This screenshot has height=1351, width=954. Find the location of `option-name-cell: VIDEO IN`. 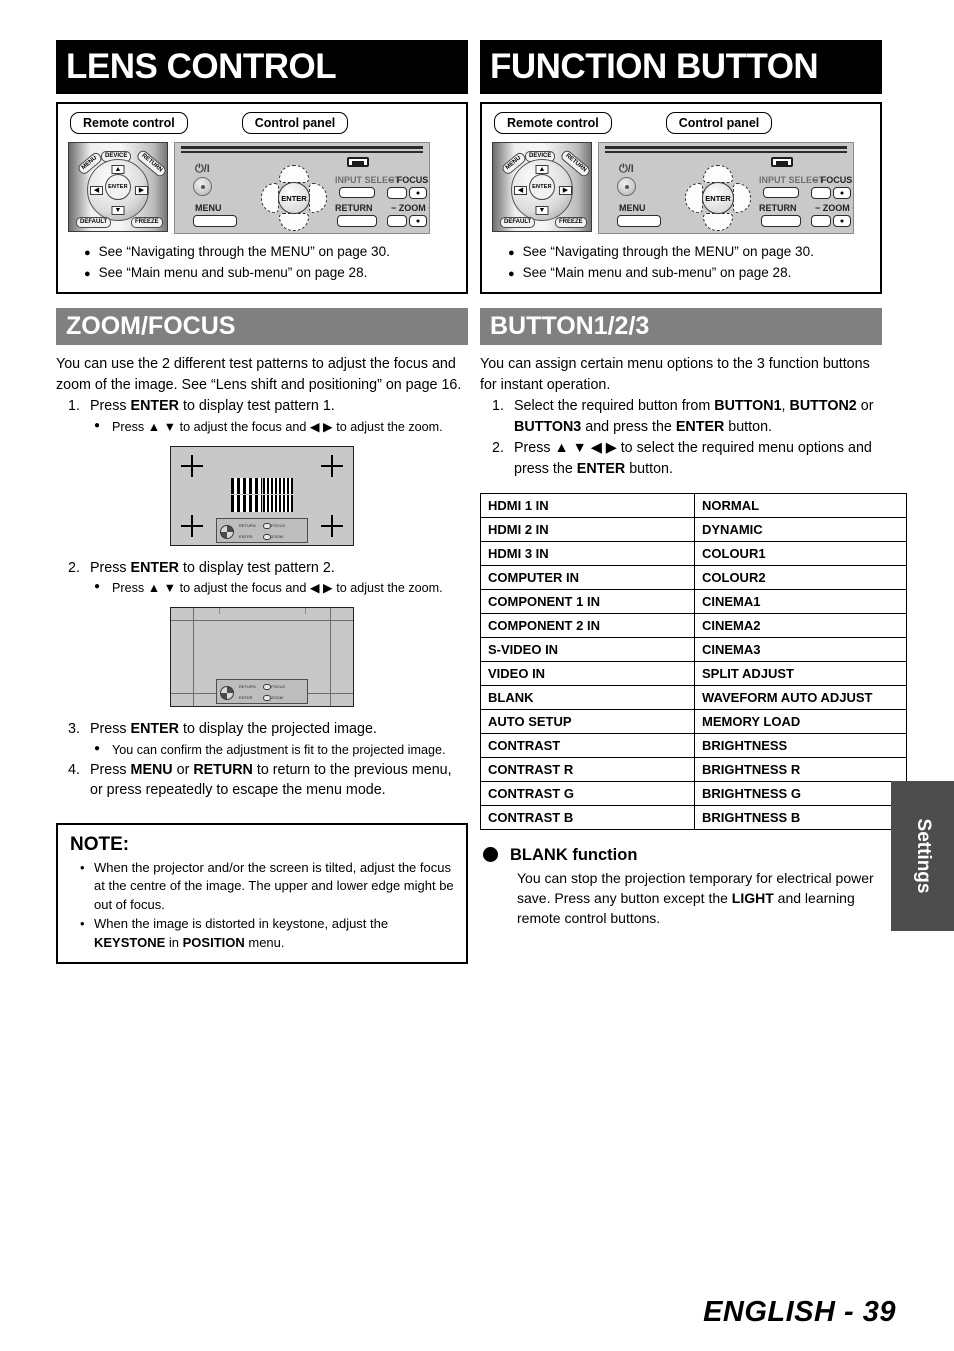

option-name-cell: VIDEO IN is located at coordinates (587, 673).